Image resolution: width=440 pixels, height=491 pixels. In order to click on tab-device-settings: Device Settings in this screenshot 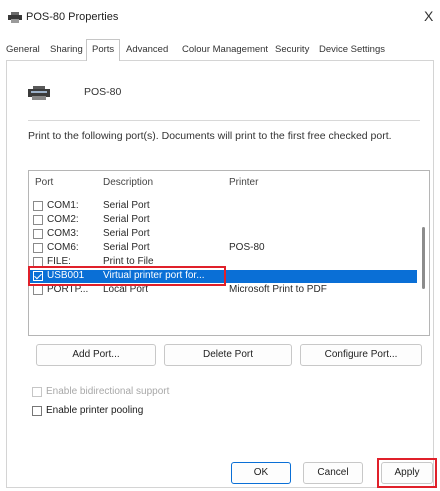, I will do `click(352, 49)`.